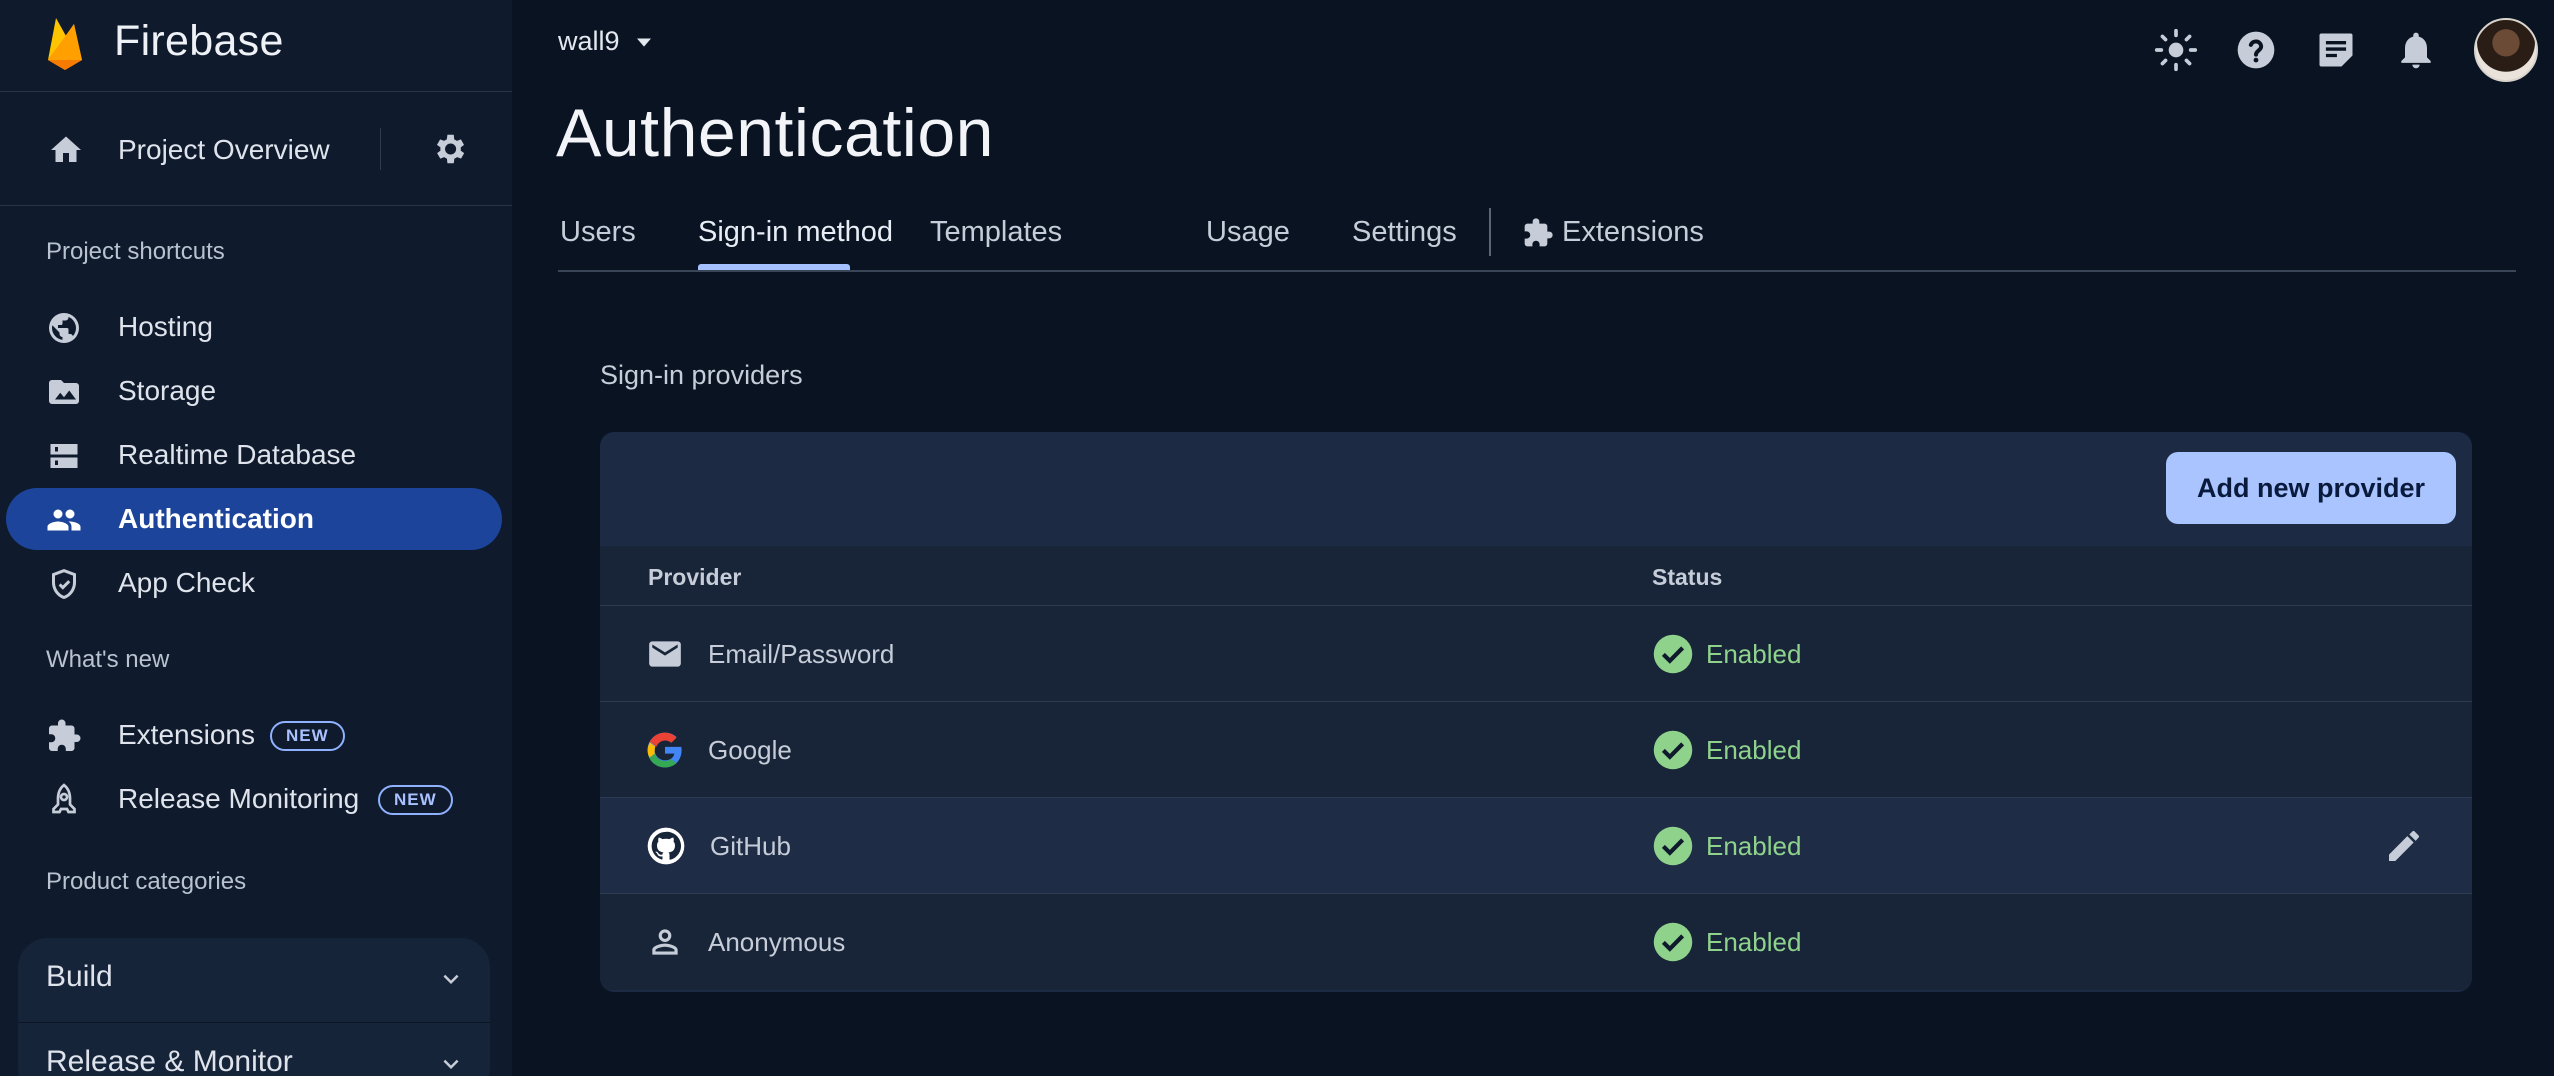  What do you see at coordinates (666, 846) in the screenshot?
I see `github-icon` at bounding box center [666, 846].